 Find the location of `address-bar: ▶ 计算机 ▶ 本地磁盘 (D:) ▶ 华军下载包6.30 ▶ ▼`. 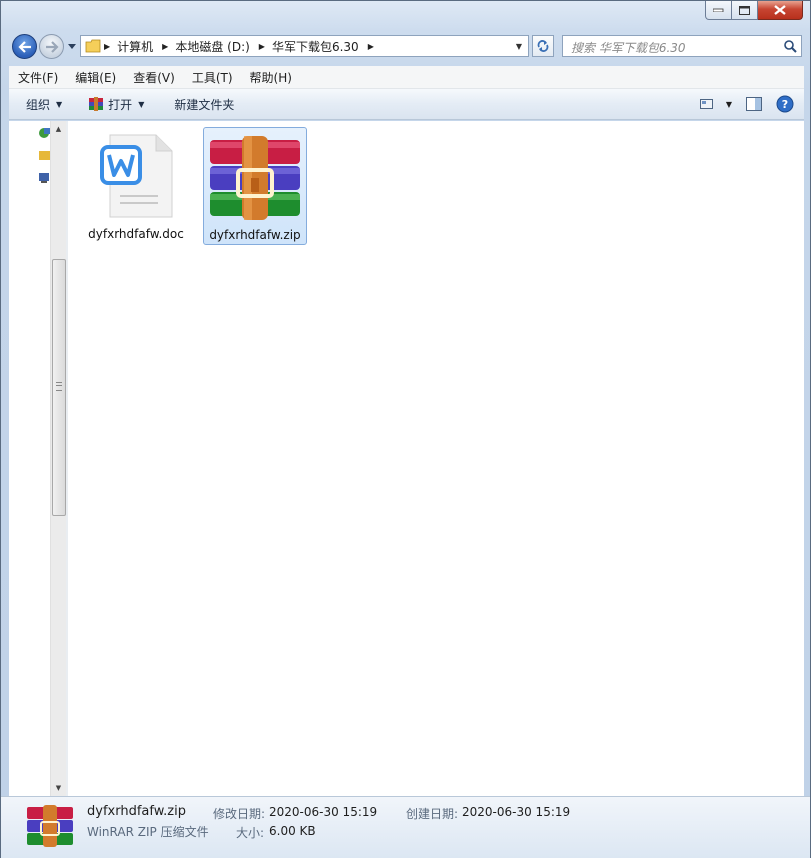

address-bar: ▶ 计算机 ▶ 本地磁盘 (D:) ▶ 华军下载包6.30 ▶ ▼ is located at coordinates (304, 46).